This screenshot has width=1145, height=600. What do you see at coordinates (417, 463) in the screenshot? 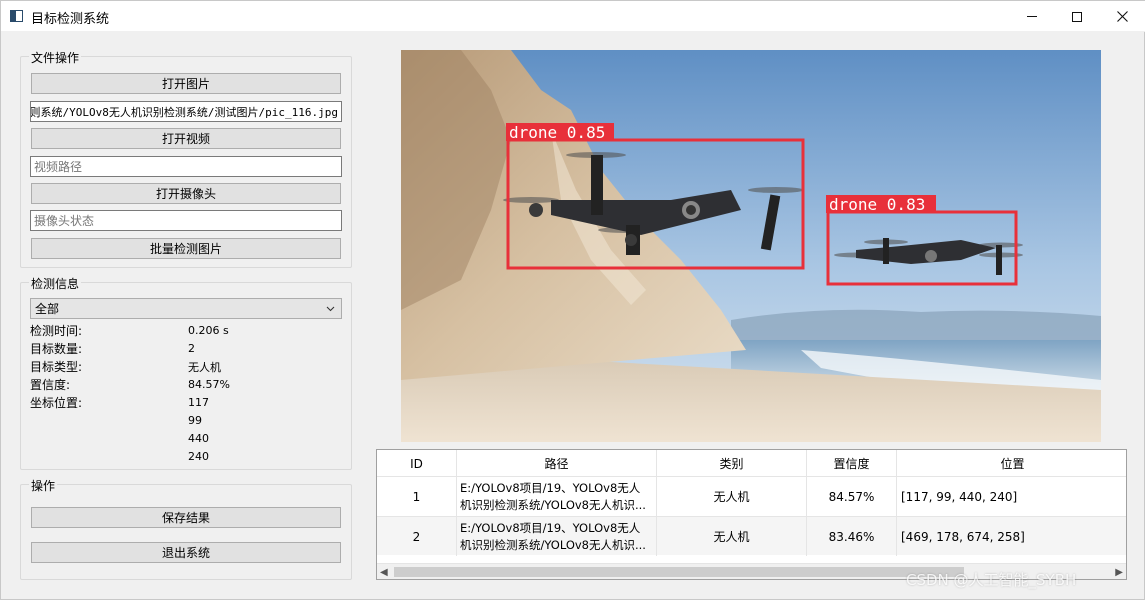
I see `col-header-id: ID` at bounding box center [417, 463].